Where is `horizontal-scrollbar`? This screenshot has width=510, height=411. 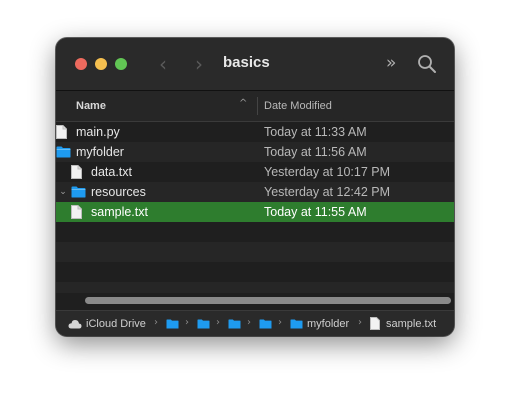 horizontal-scrollbar is located at coordinates (255, 300).